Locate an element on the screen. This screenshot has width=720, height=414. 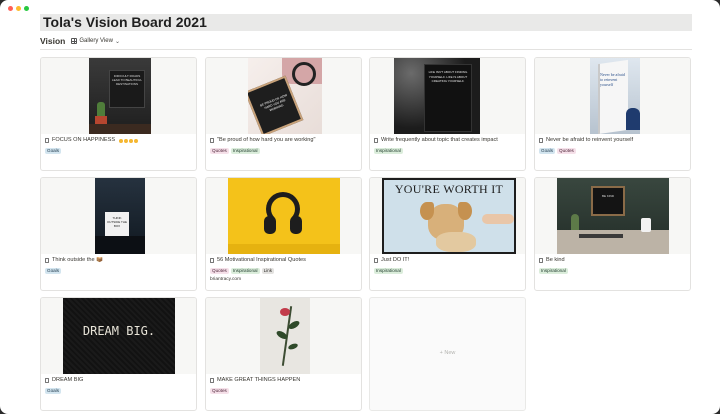
gallery-grid-icon is located at coordinates (74, 41).